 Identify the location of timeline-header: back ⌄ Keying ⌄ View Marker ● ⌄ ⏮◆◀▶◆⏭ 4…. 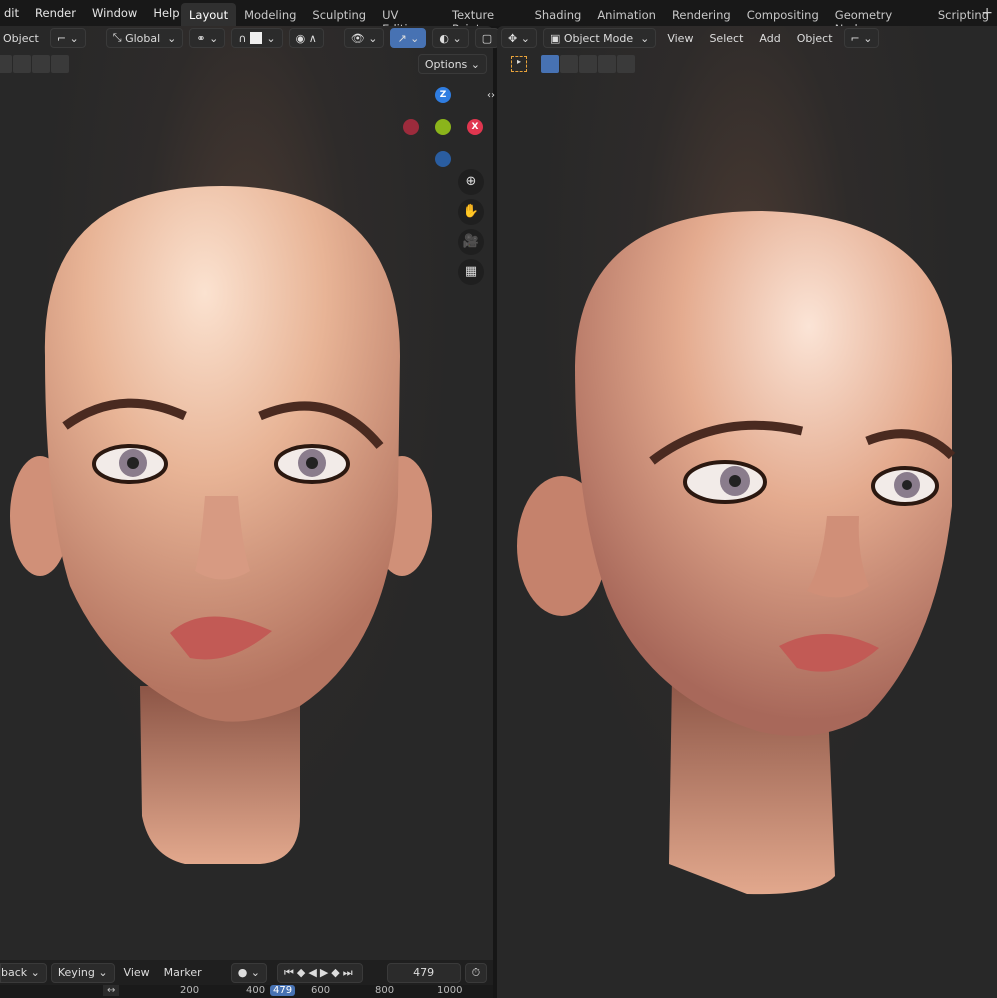
(246, 972).